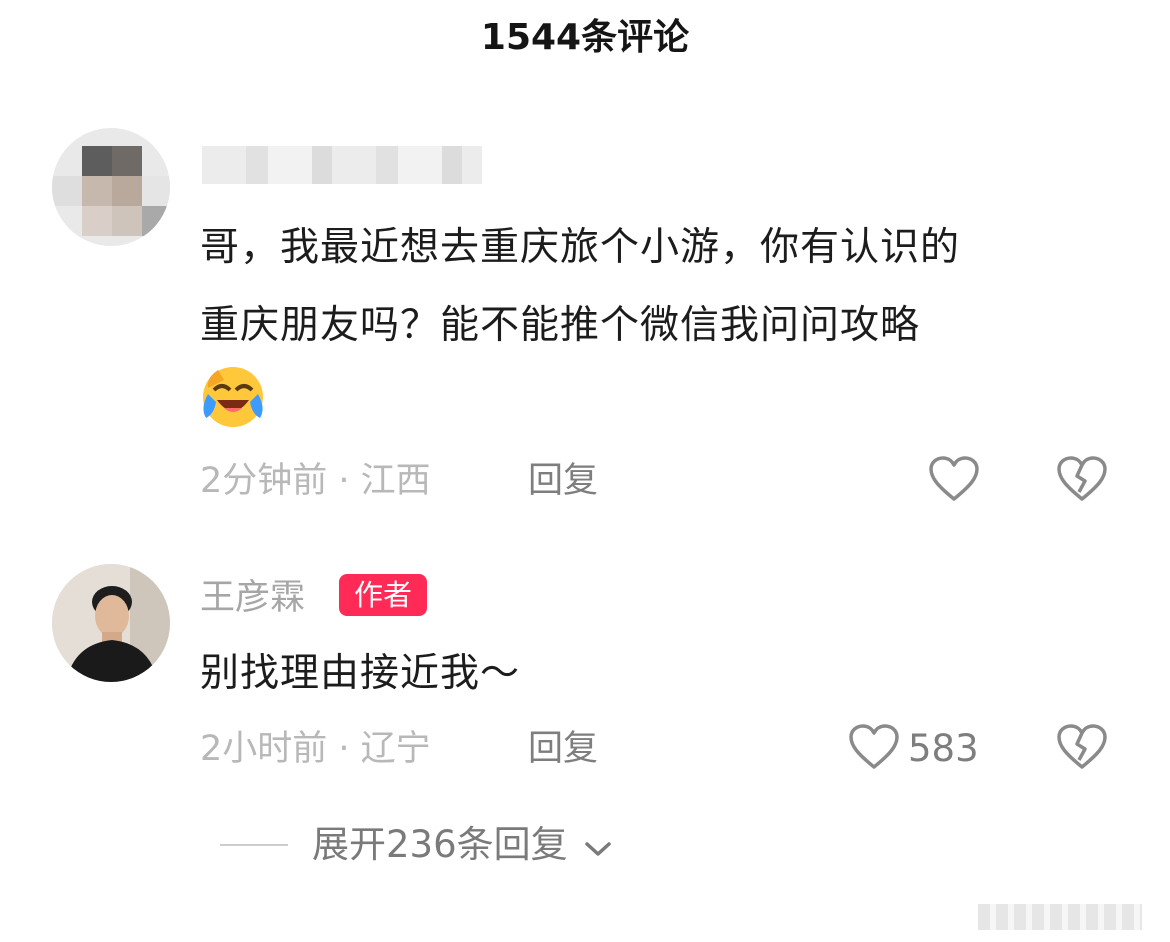 The image size is (1170, 942). I want to click on expand-replies-label: 展开236条回复, so click(440, 844).